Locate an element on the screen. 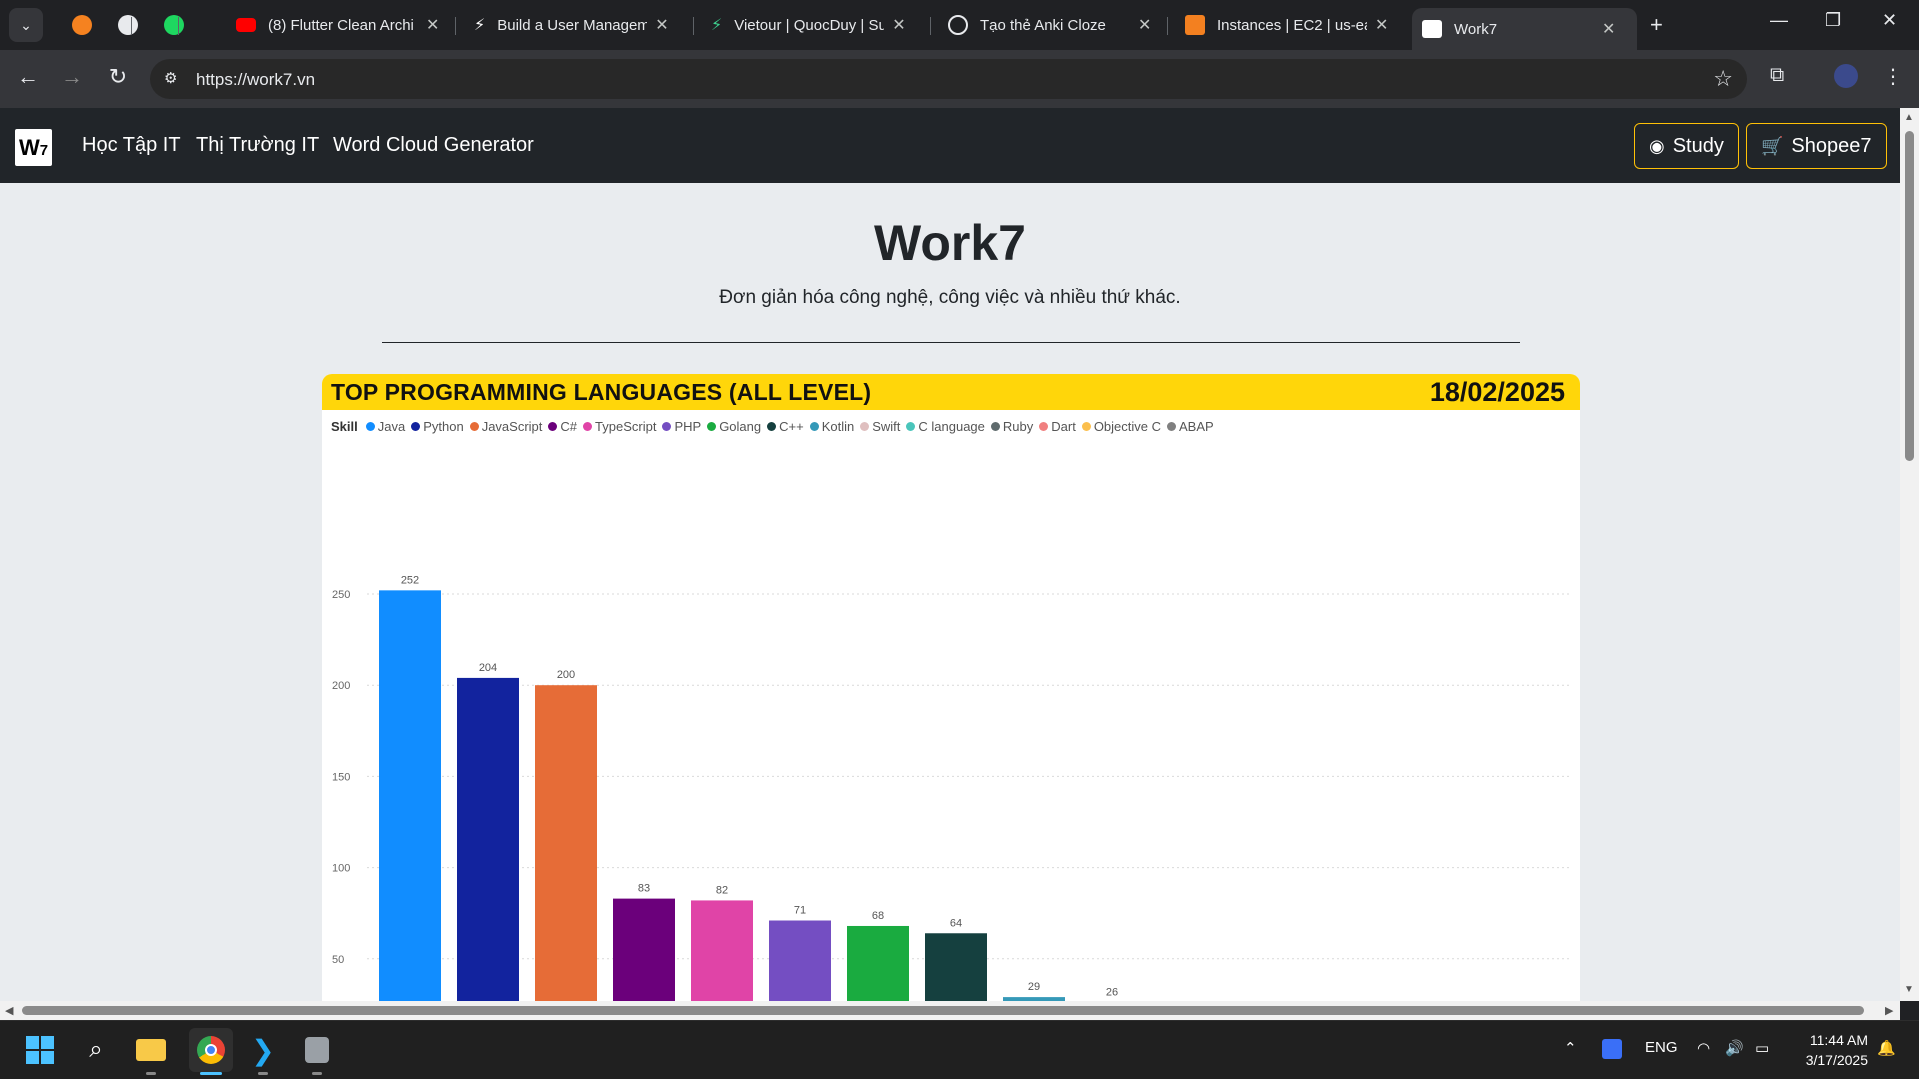  tab-work7: Work7 ✕ is located at coordinates (1524, 29).